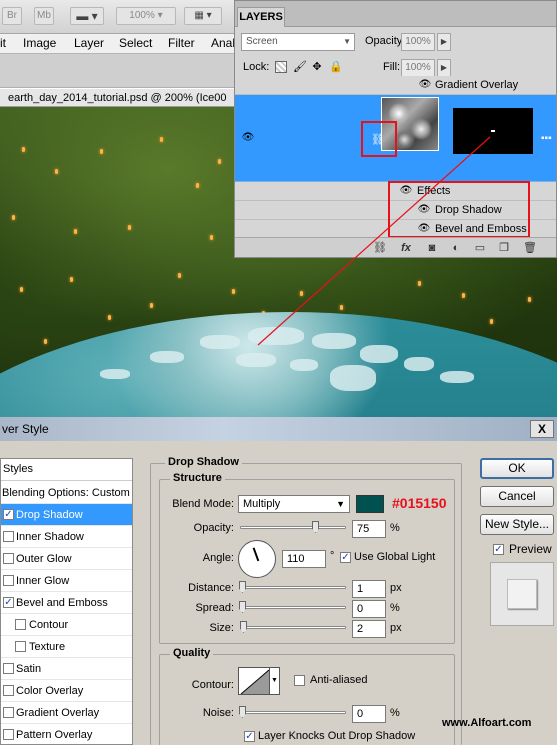 This screenshot has height=745, width=557. I want to click on shadow-color-swatch, so click(370, 504).